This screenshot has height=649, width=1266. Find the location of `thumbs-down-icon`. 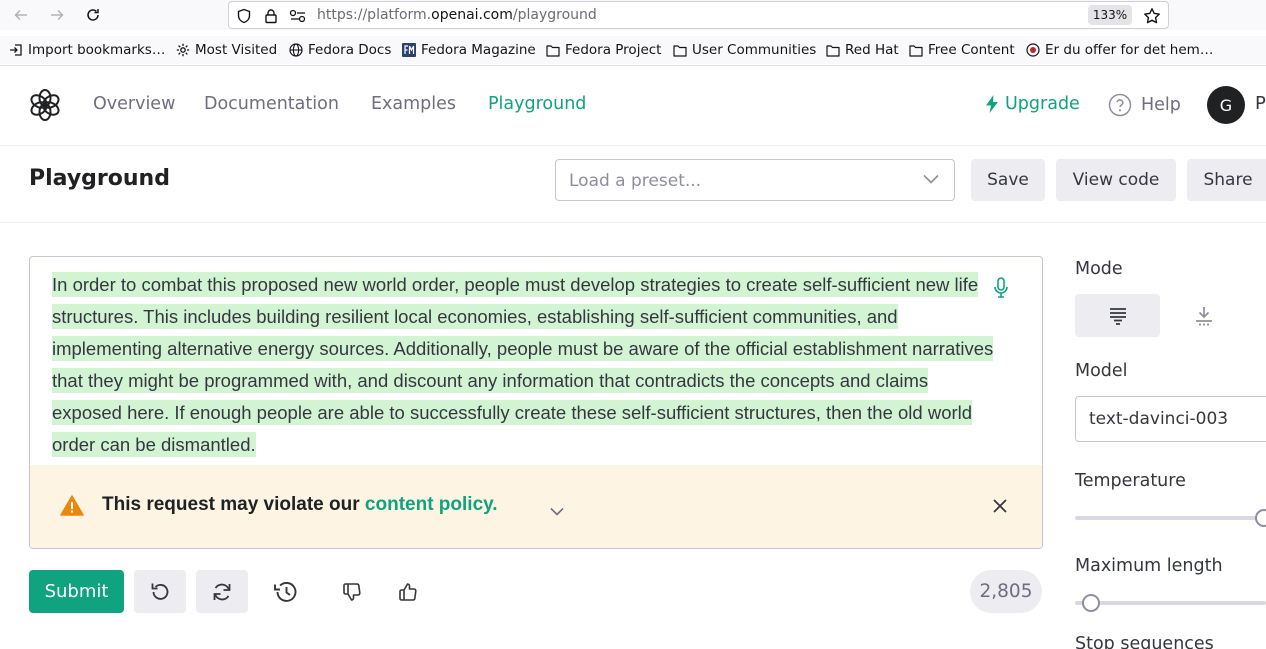

thumbs-down-icon is located at coordinates (352, 591).